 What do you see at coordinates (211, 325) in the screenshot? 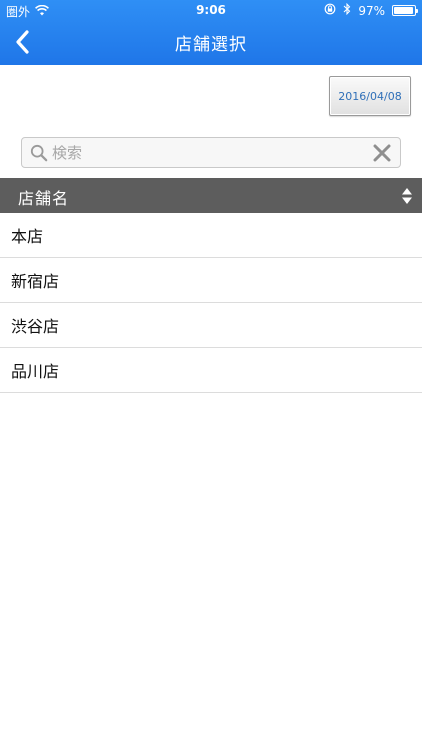
I see `list-item: 渋谷店` at bounding box center [211, 325].